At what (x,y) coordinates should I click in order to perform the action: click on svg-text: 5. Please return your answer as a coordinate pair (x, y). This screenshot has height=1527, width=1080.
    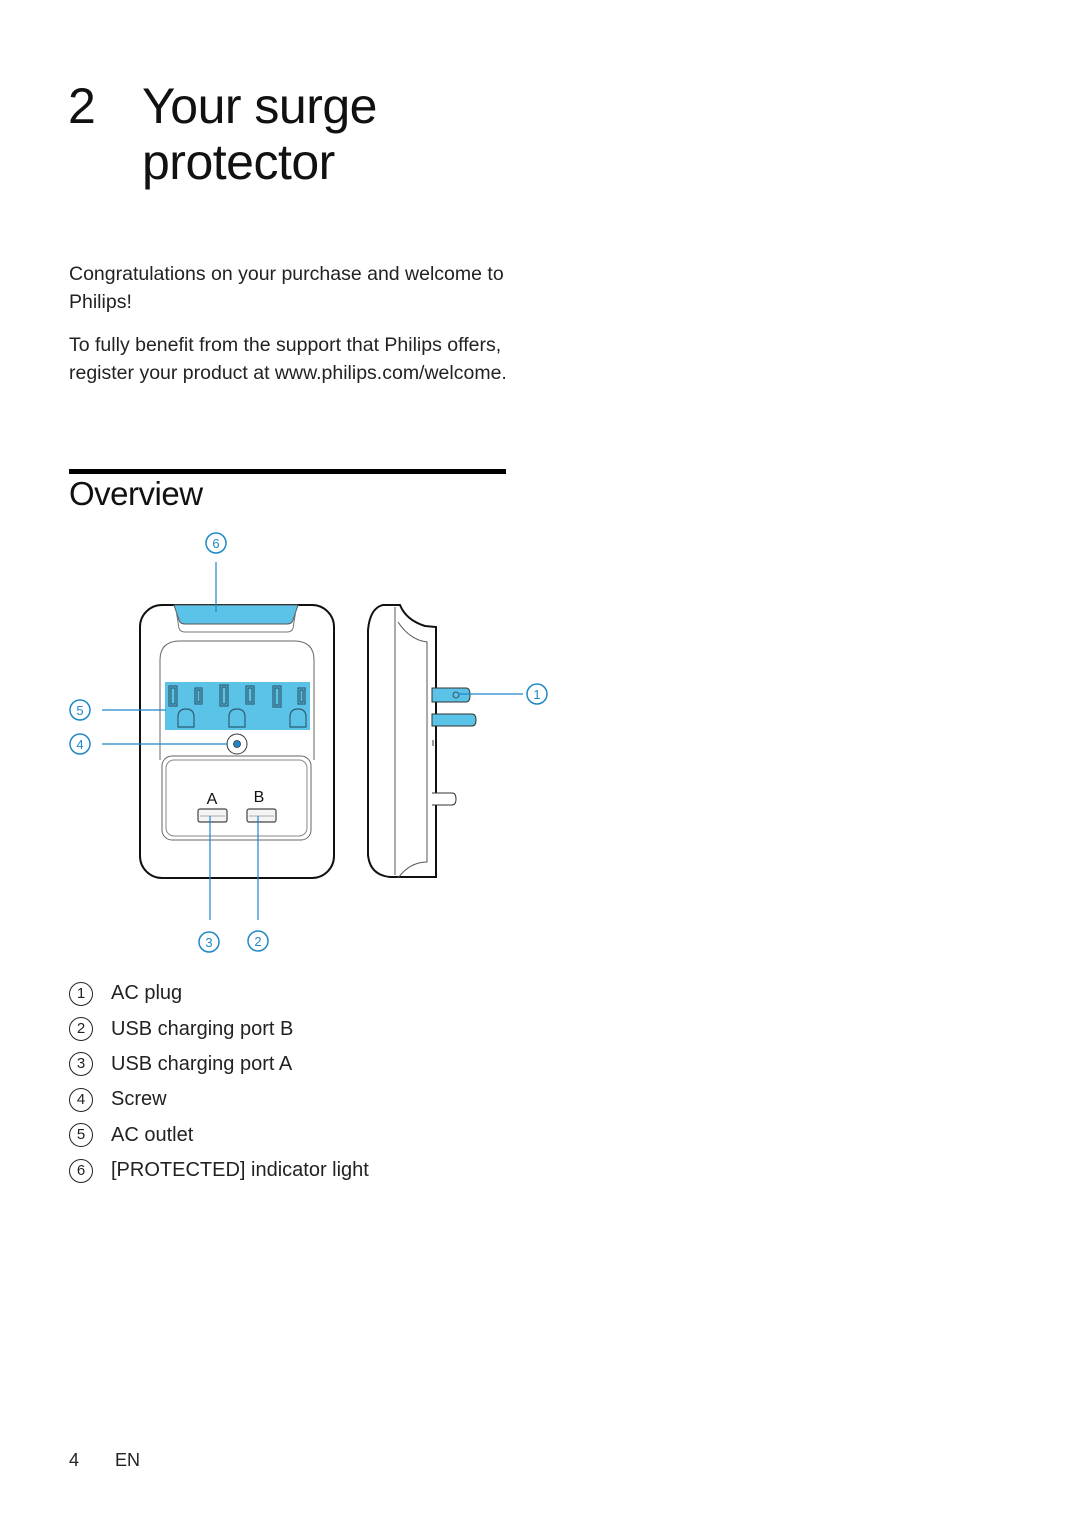
    Looking at the image, I should click on (79, 710).